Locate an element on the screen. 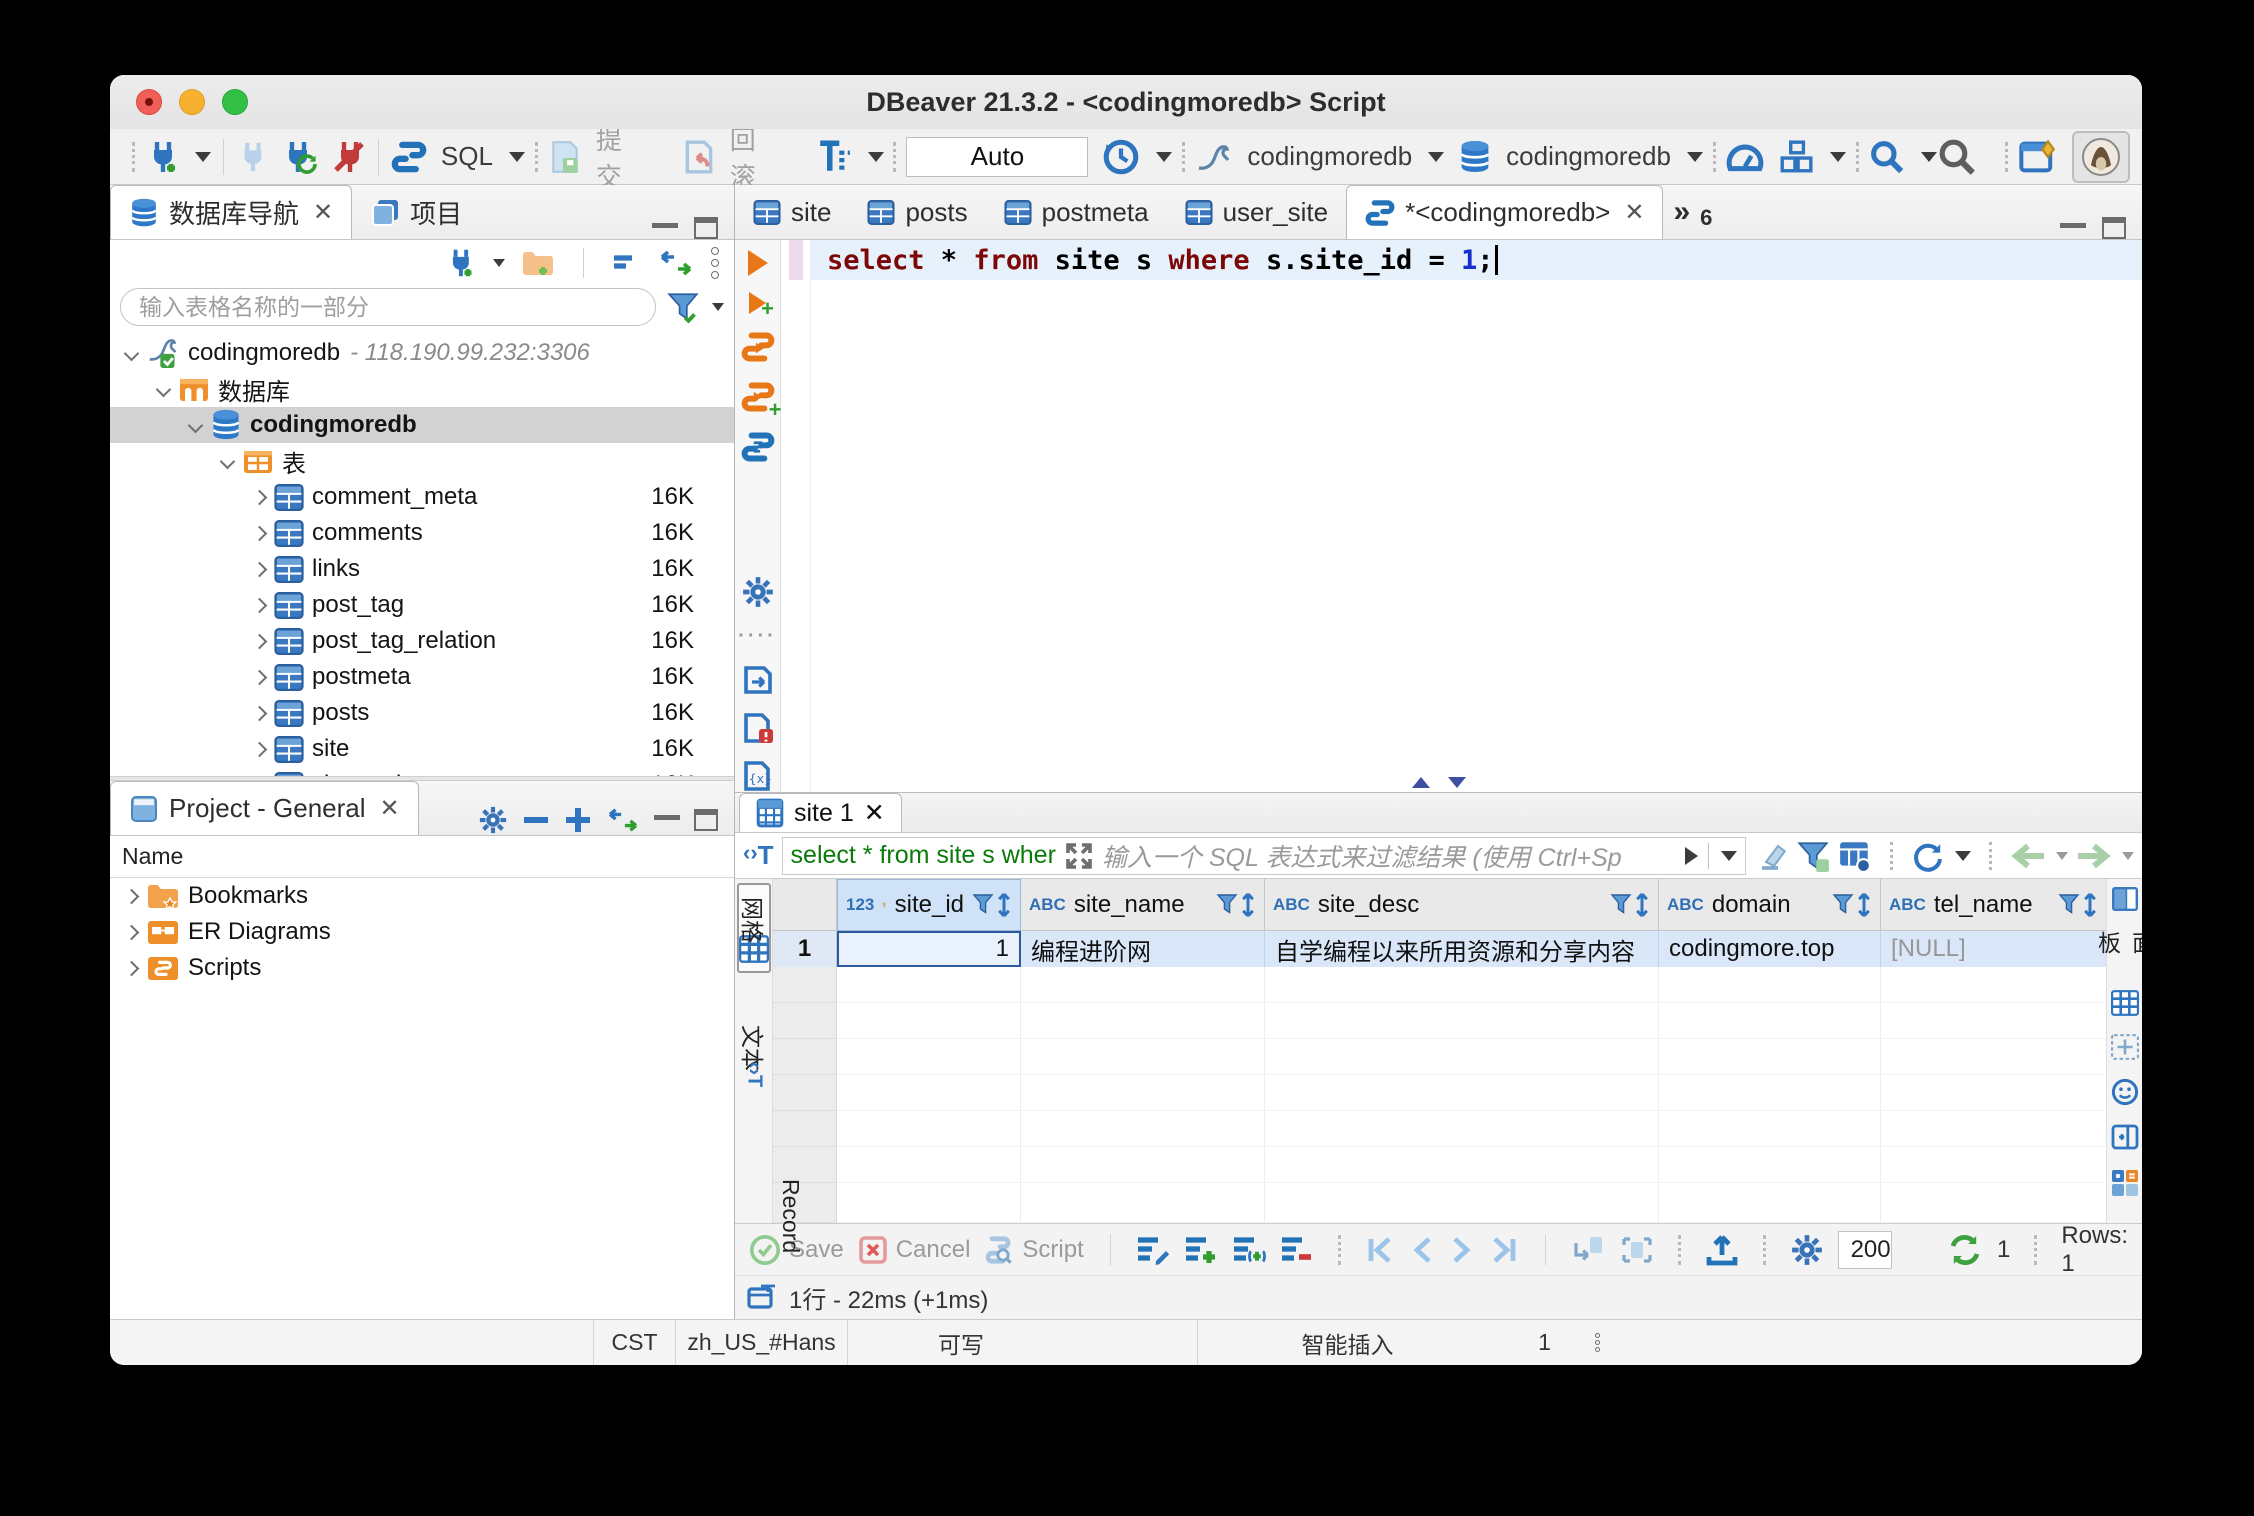 This screenshot has width=2254, height=1516. delete-row-icon is located at coordinates (1297, 1250).